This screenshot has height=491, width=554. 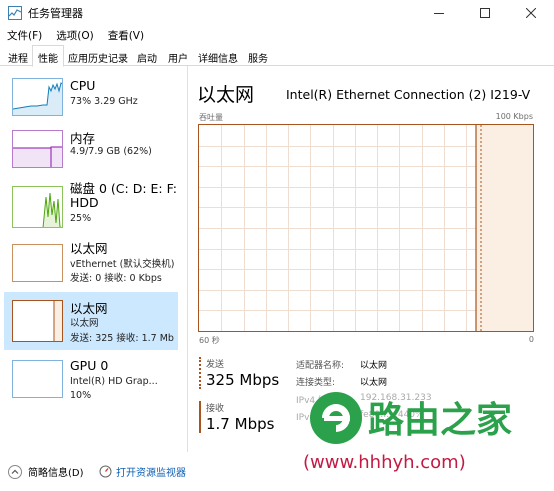 What do you see at coordinates (374, 383) in the screenshot?
I see `detail-value-connection-type: 以太网` at bounding box center [374, 383].